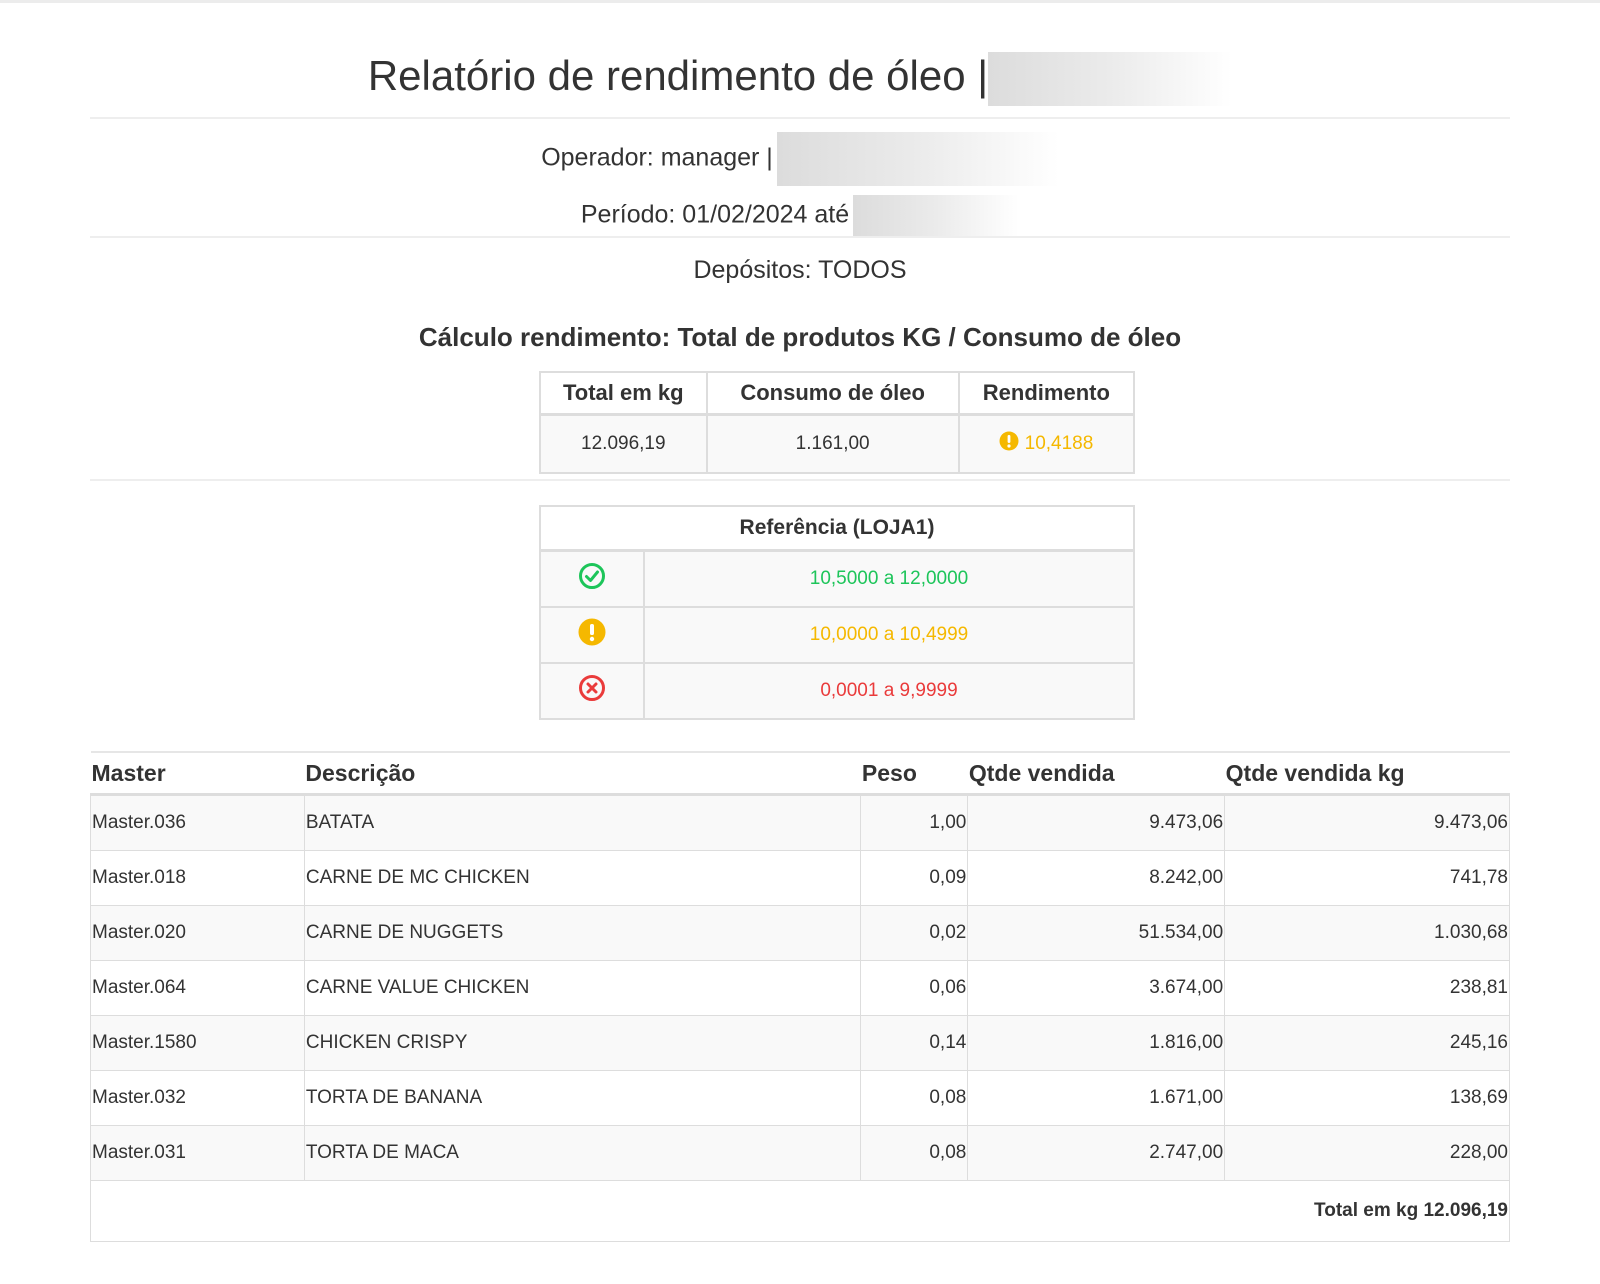  I want to click on cell-descricao: CARNE VALUE CHICKEN, so click(582, 988).